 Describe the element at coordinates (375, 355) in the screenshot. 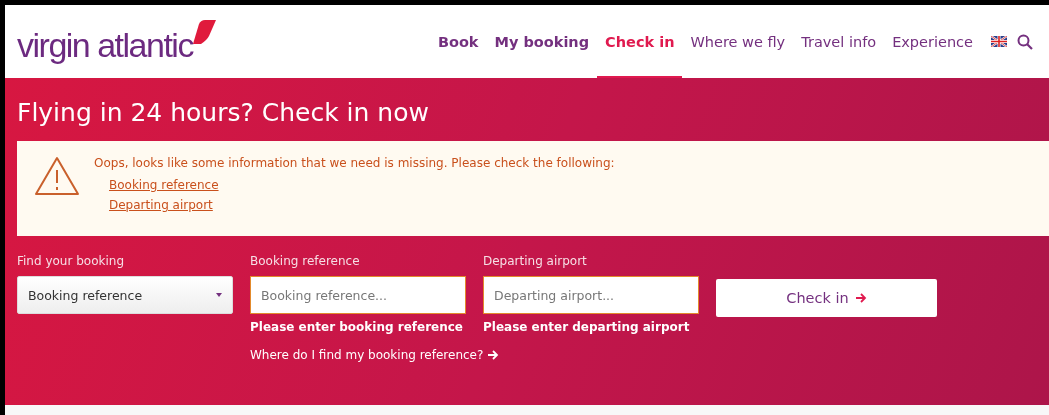

I see `help-link: Where do I find my booking reference?` at that location.